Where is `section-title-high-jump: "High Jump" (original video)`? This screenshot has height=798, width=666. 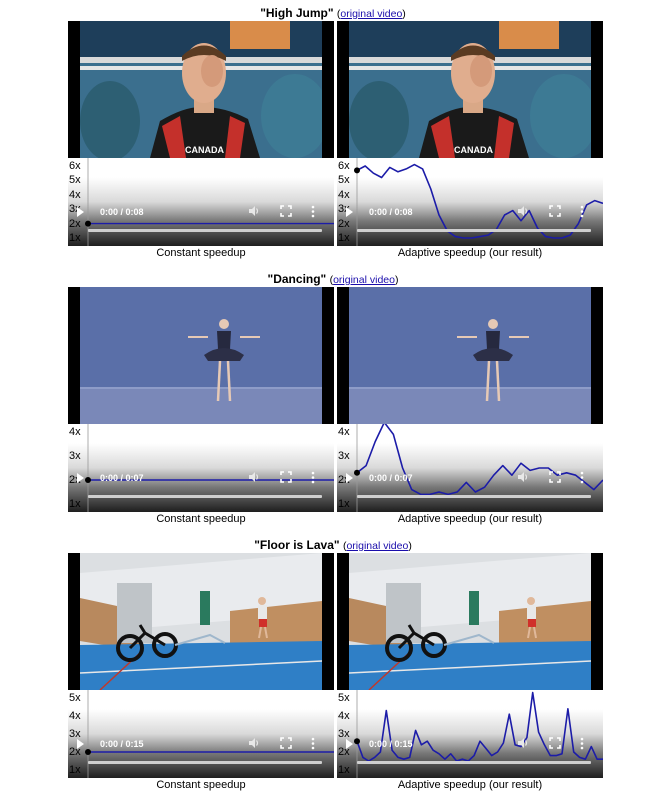
section-title-high-jump: "High Jump" (original video) is located at coordinates (333, 13).